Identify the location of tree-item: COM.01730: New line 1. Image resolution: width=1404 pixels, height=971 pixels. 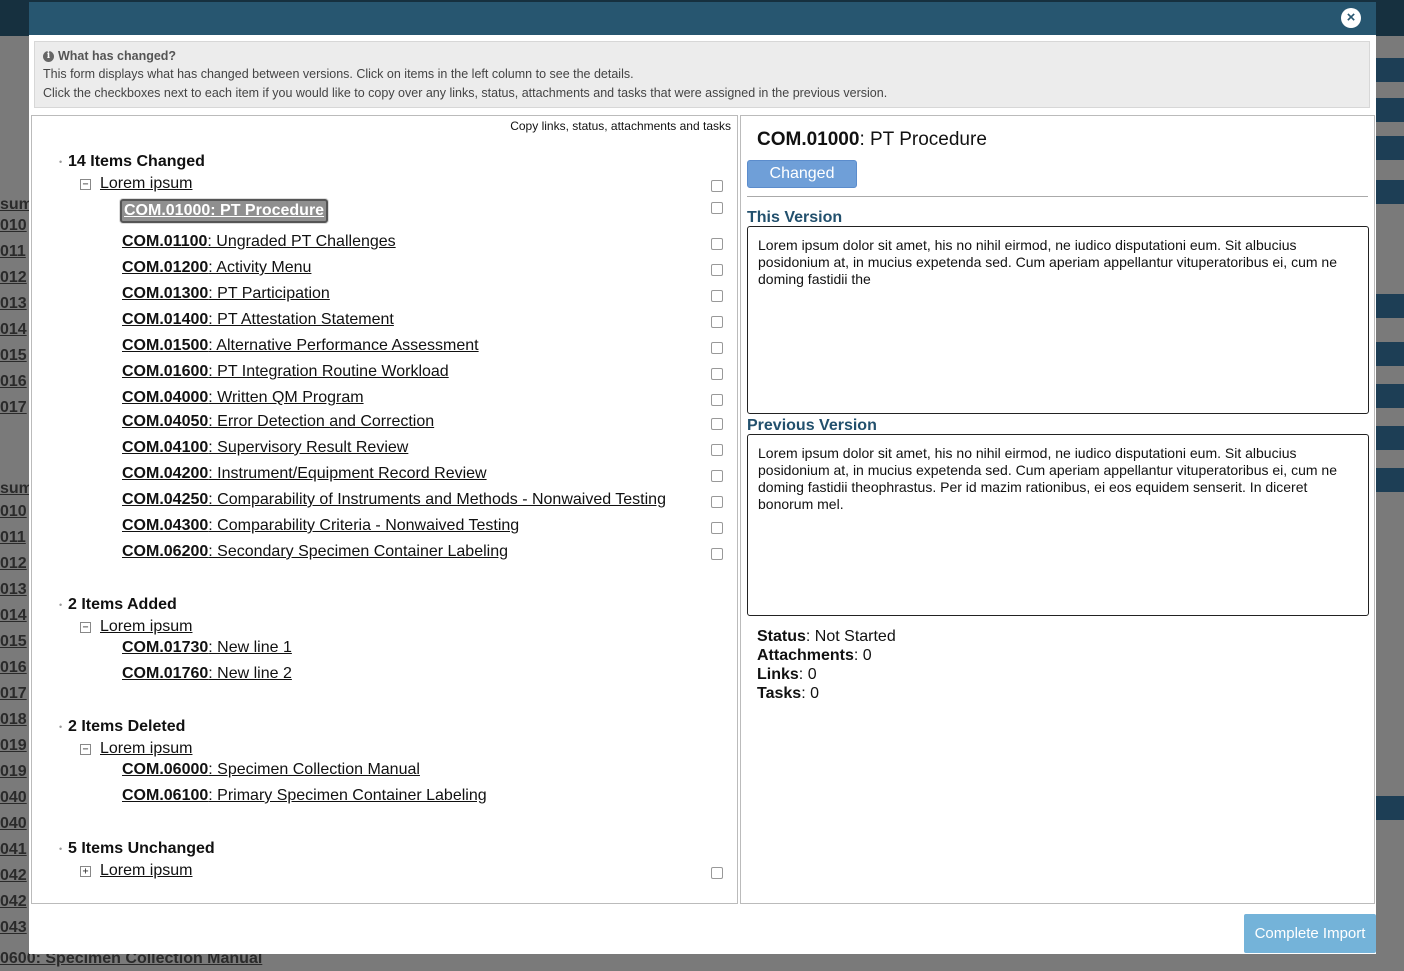
(207, 648).